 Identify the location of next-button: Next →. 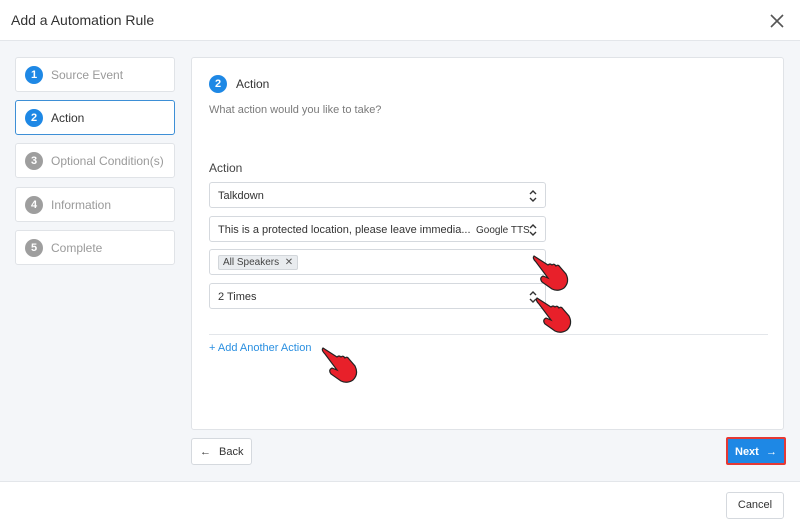
(756, 451).